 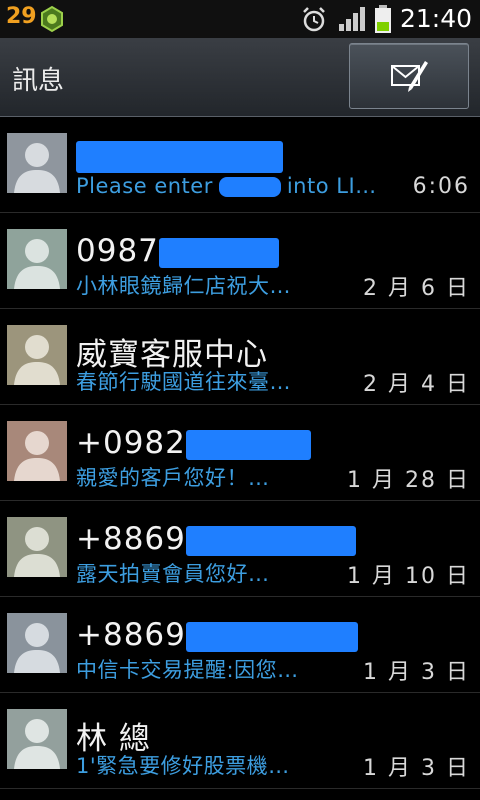 What do you see at coordinates (240, 741) in the screenshot?
I see `conversation-row: 林 總 1'緊急要修好股票機… 1 月 3 日` at bounding box center [240, 741].